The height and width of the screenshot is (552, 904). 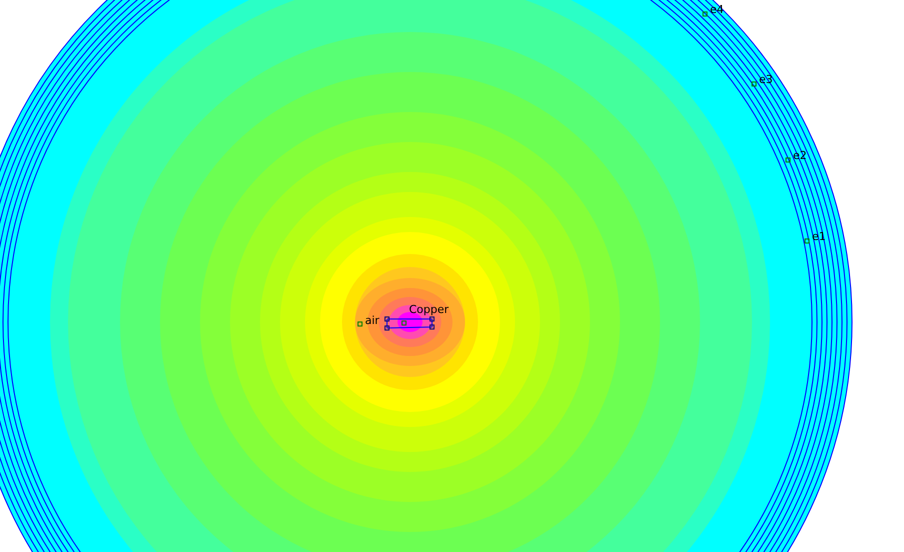 I want to click on region-label: air, so click(x=372, y=320).